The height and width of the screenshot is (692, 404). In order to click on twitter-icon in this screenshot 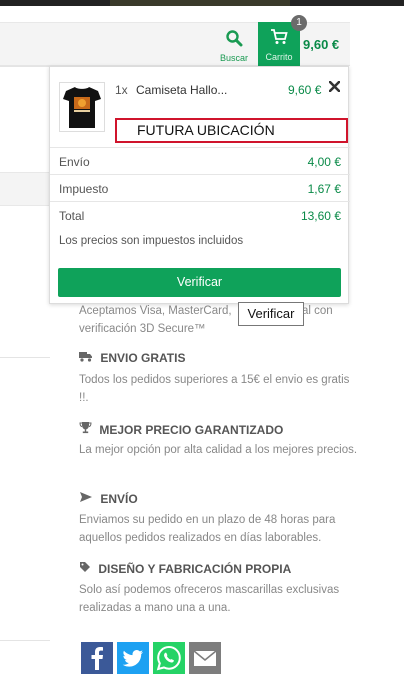, I will do `click(132, 658)`.